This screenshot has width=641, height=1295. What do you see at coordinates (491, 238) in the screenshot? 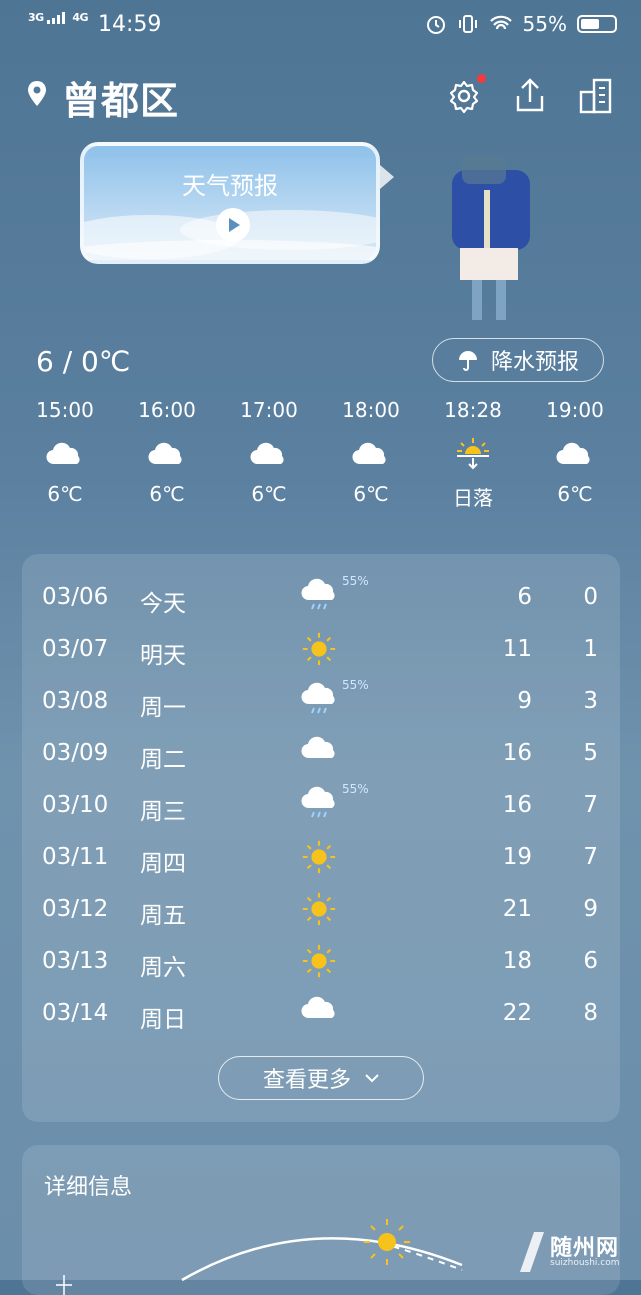
I see `weather-character-illustration` at bounding box center [491, 238].